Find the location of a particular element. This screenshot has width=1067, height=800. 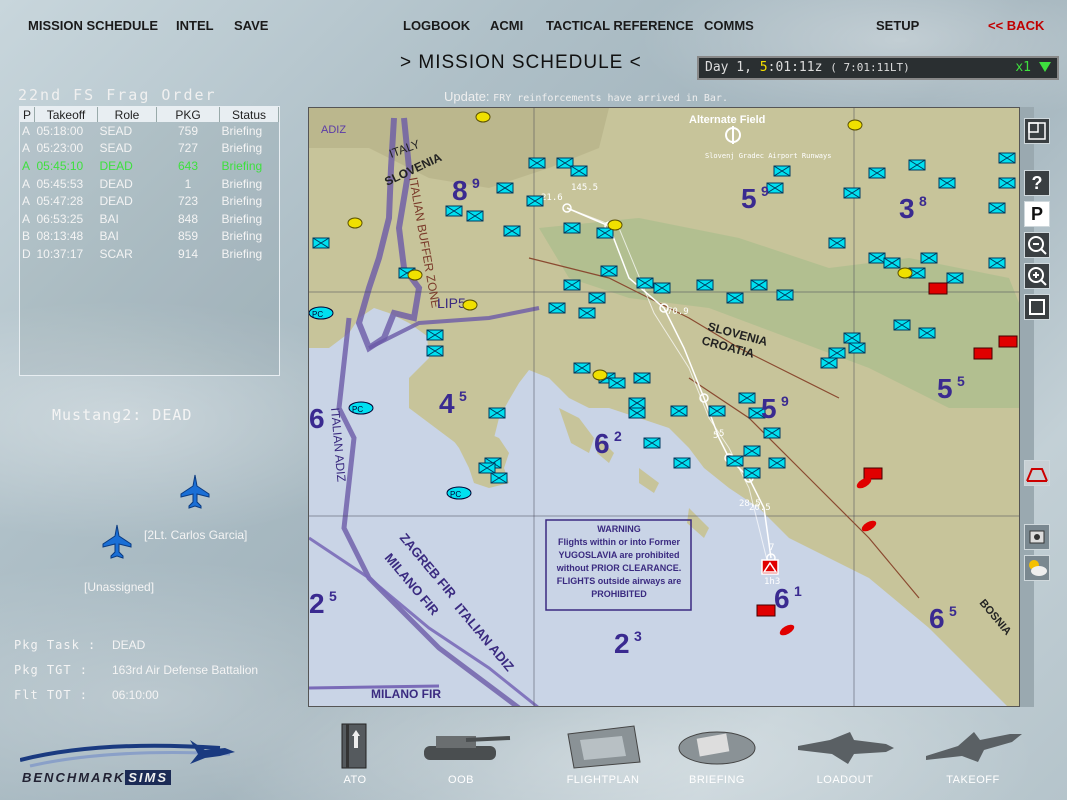

jet-icon is located at coordinates (195, 492).